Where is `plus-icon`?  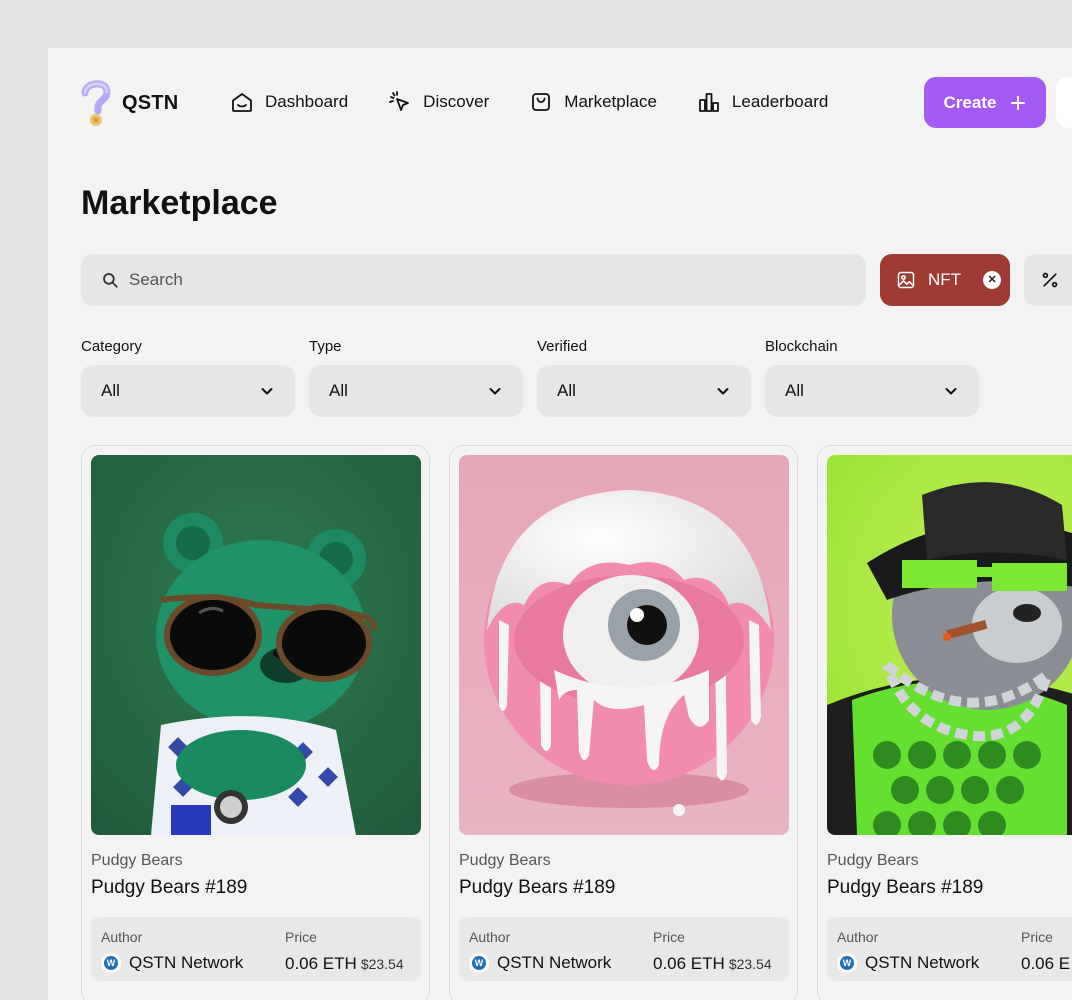
plus-icon is located at coordinates (1018, 102).